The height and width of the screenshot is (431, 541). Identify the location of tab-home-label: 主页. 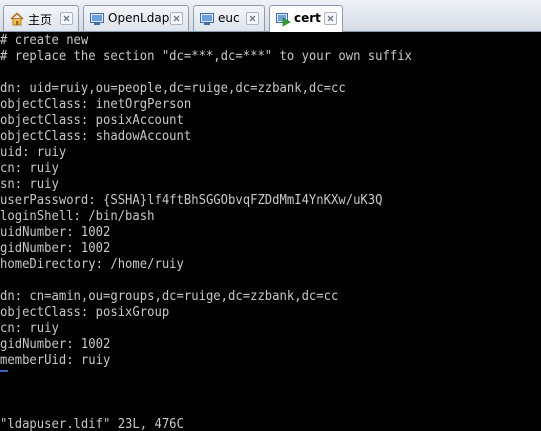
(40, 20).